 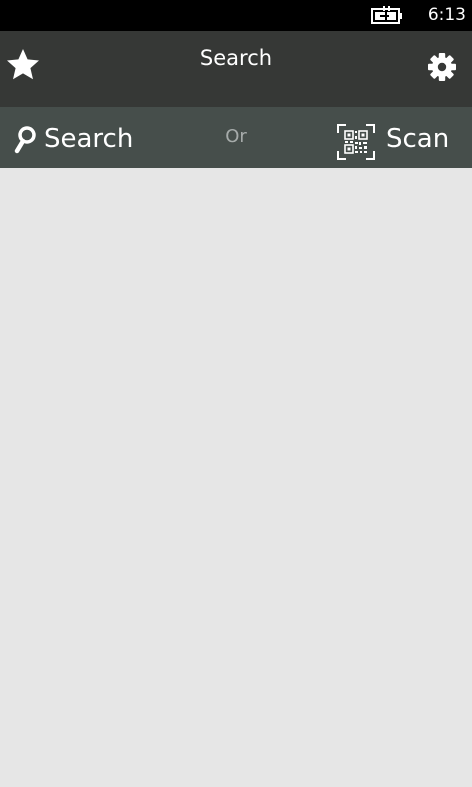 What do you see at coordinates (25, 140) in the screenshot?
I see `magnifier-icon` at bounding box center [25, 140].